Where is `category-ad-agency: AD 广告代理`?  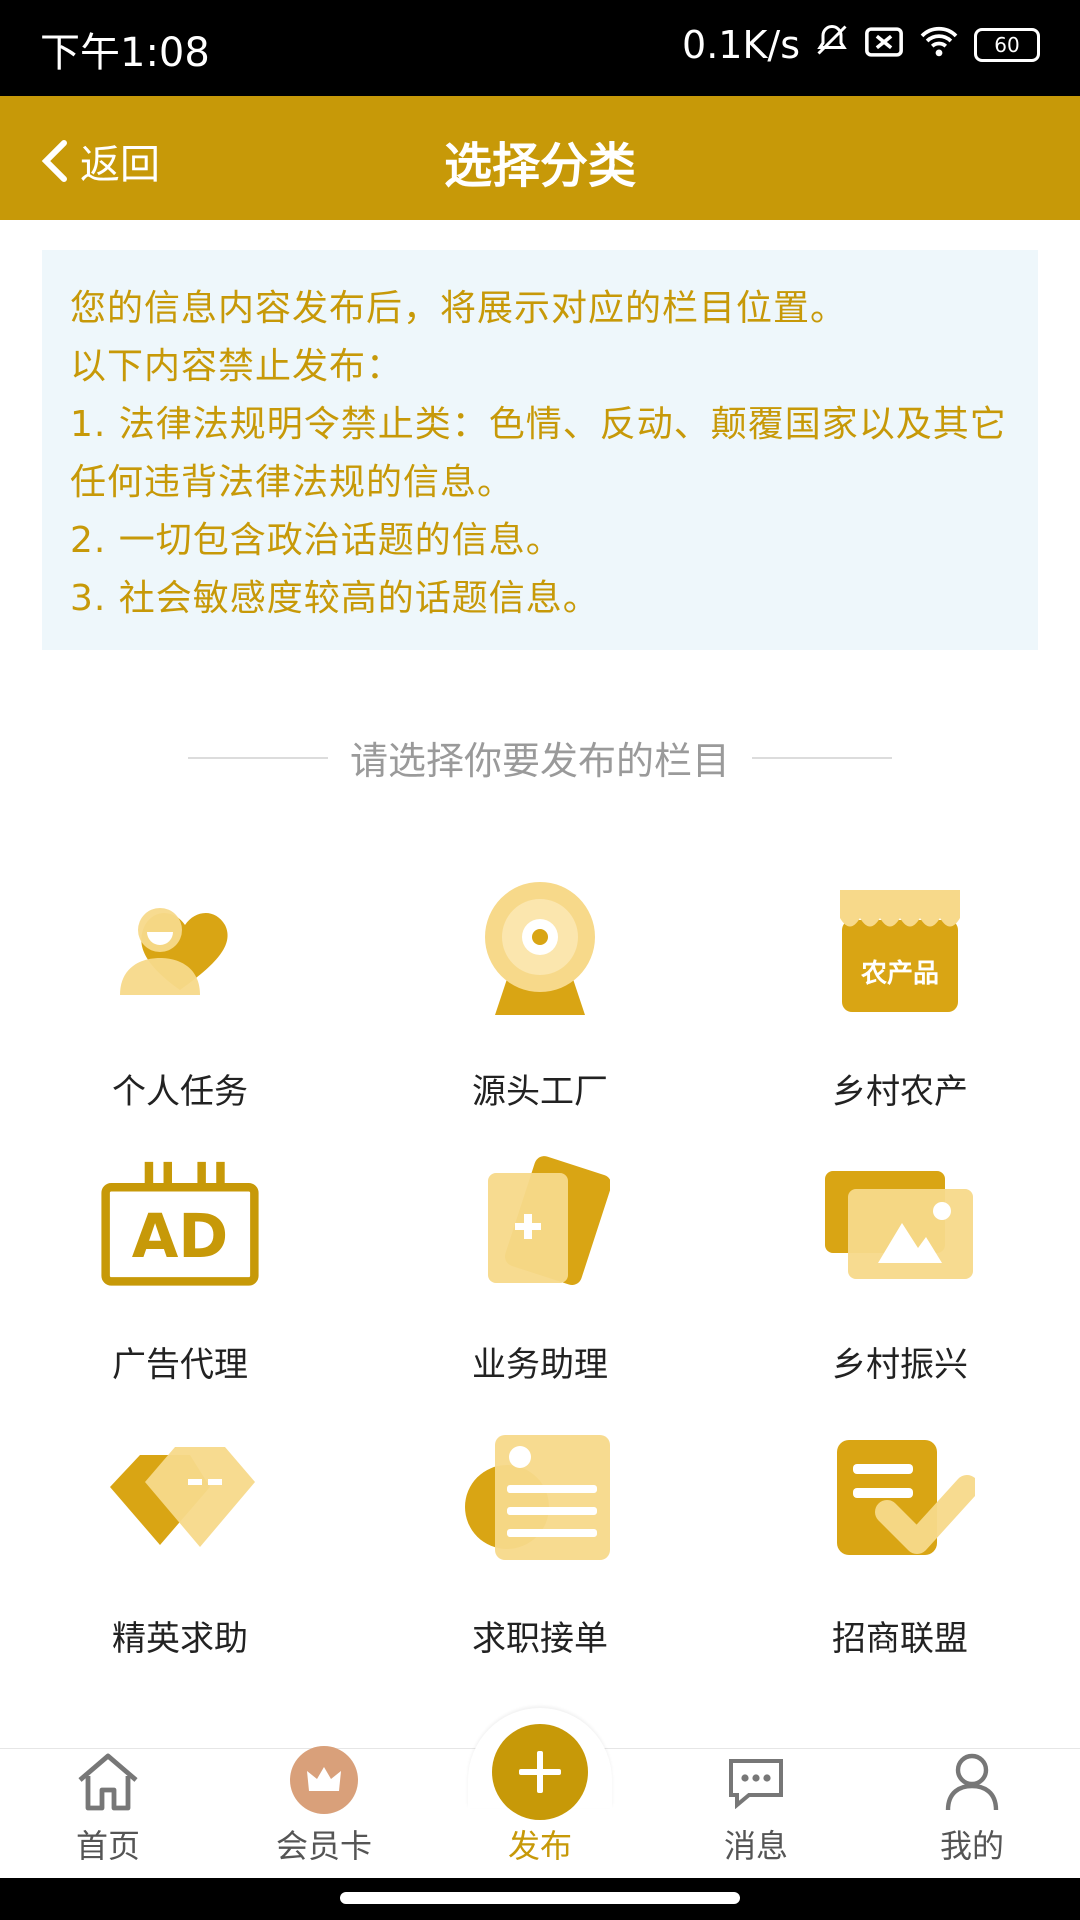
category-ad-agency: AD 广告代理 is located at coordinates (180, 1269).